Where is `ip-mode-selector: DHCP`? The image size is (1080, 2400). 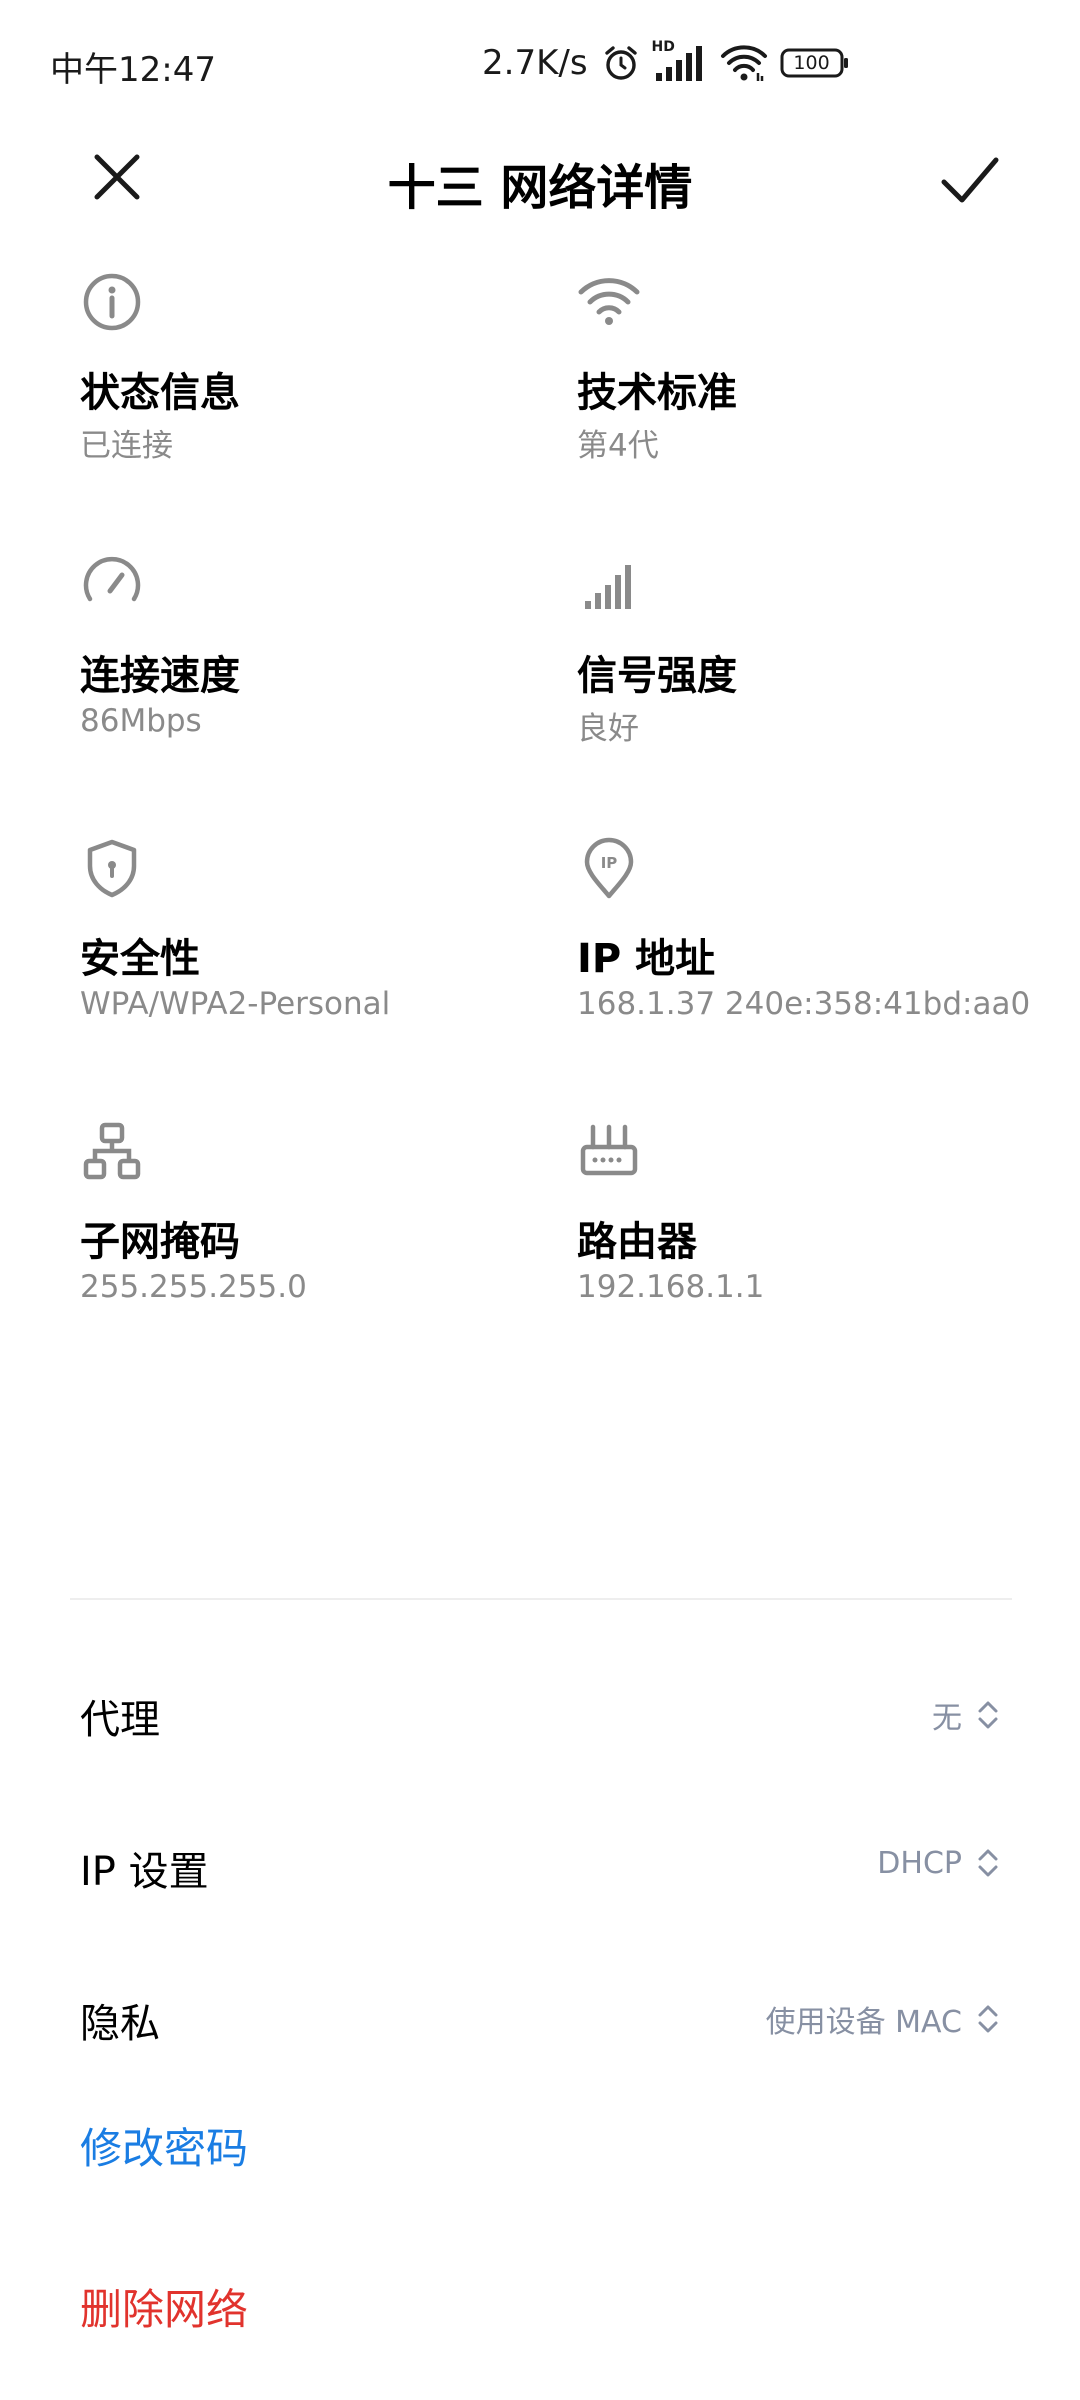
ip-mode-selector: DHCP is located at coordinates (938, 1863).